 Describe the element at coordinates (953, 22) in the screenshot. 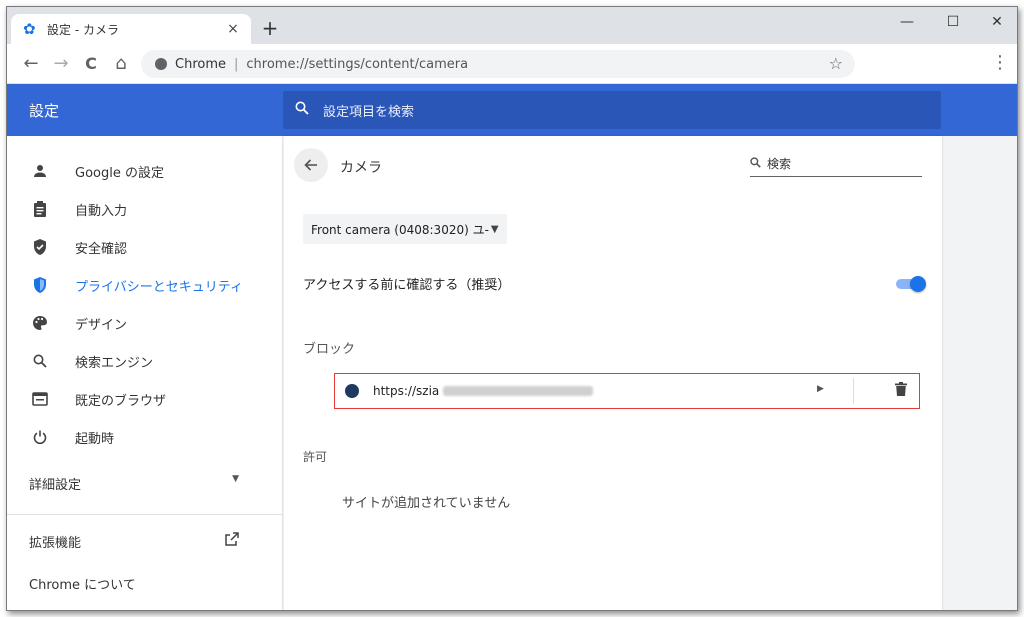

I see `maximize-button: ☐` at that location.